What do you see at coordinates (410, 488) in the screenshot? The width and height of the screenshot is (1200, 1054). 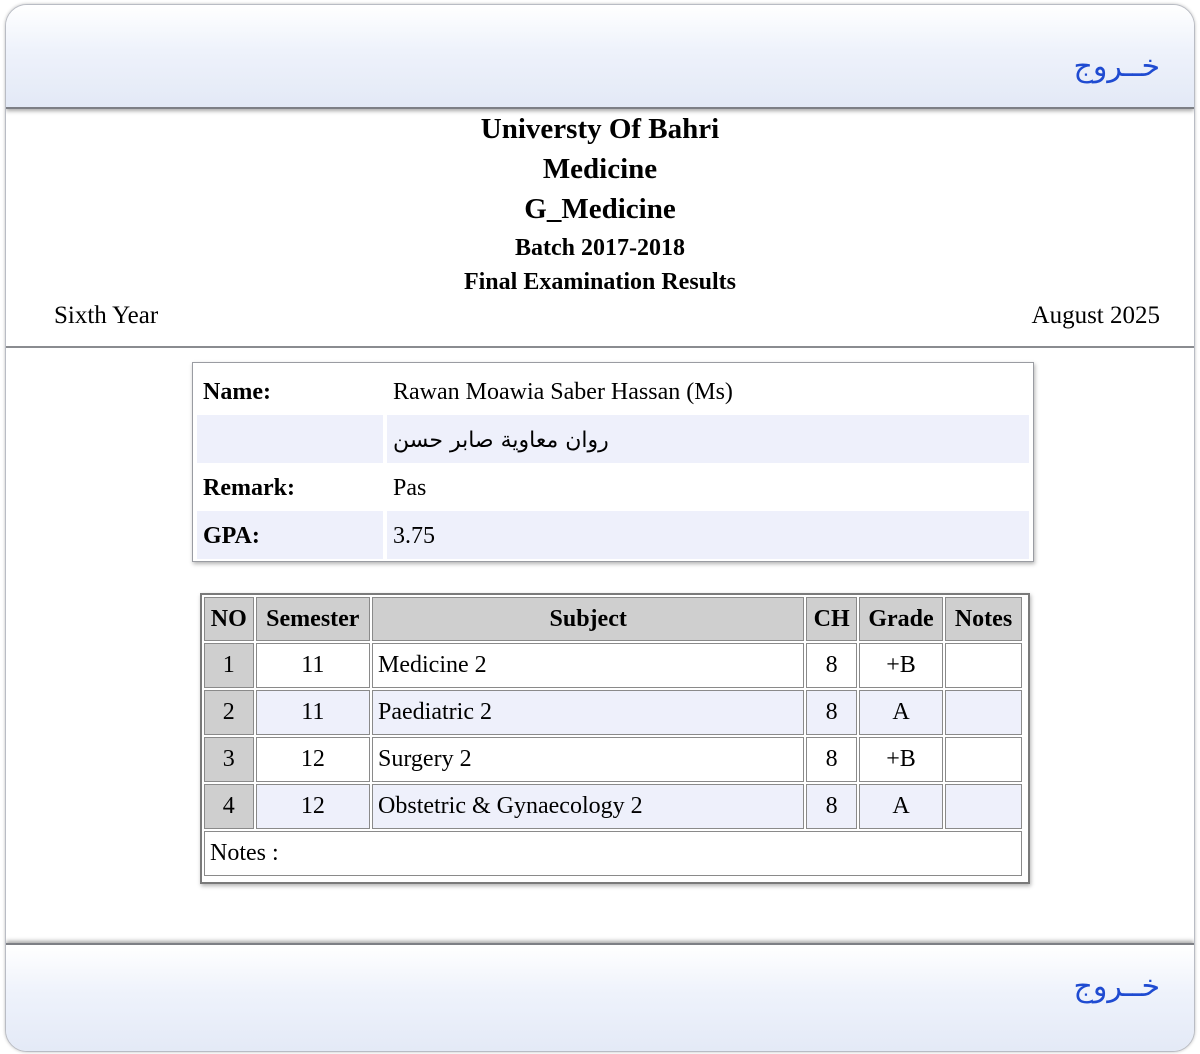 I see `remark-value: Pas` at bounding box center [410, 488].